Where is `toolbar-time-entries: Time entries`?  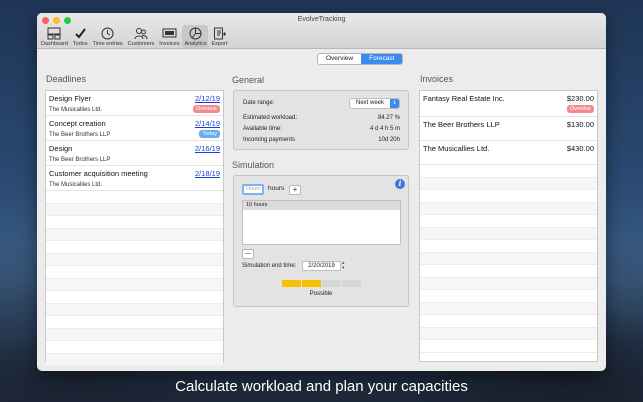 toolbar-time-entries: Time entries is located at coordinates (108, 36).